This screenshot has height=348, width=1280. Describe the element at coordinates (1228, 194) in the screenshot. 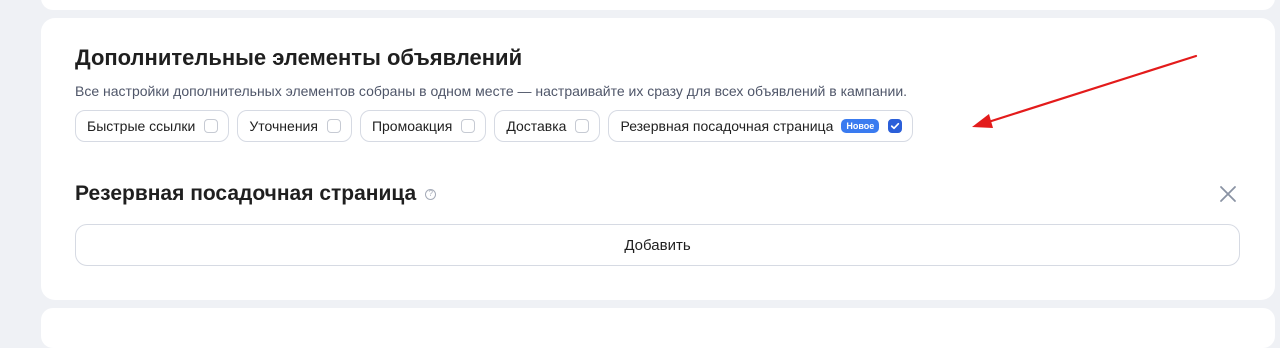

I see `close-icon` at that location.